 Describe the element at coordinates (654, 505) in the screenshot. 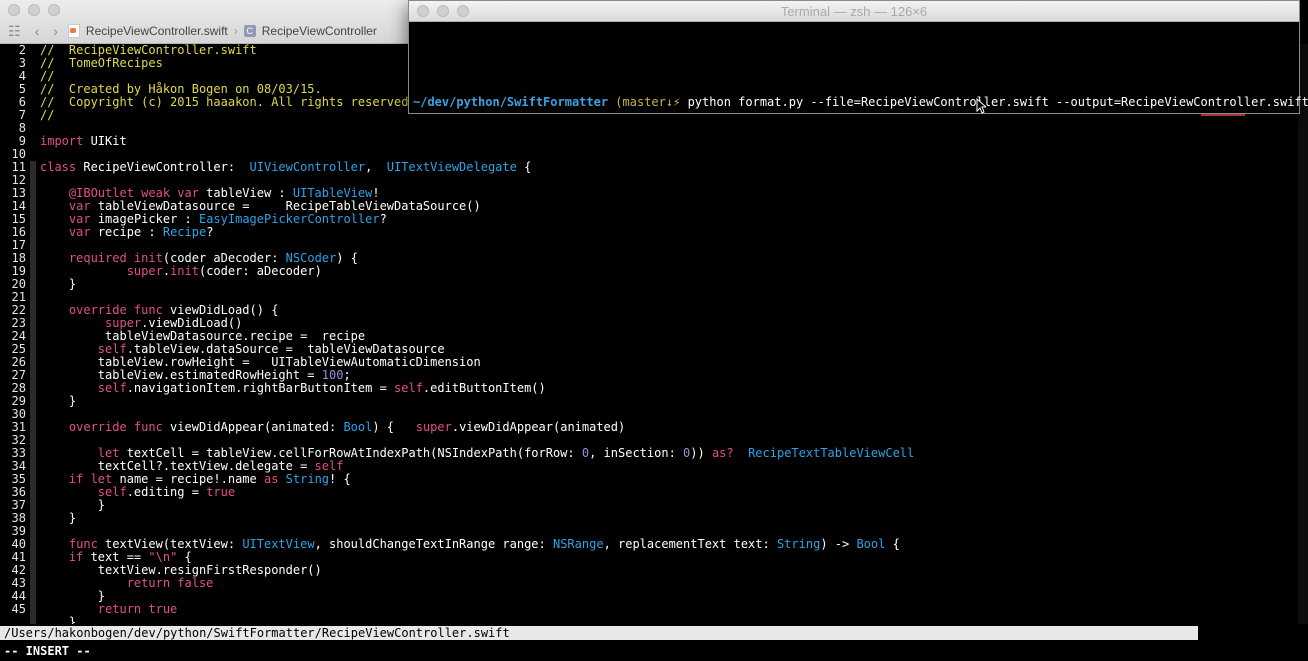

I see `code-line: 37 }` at that location.